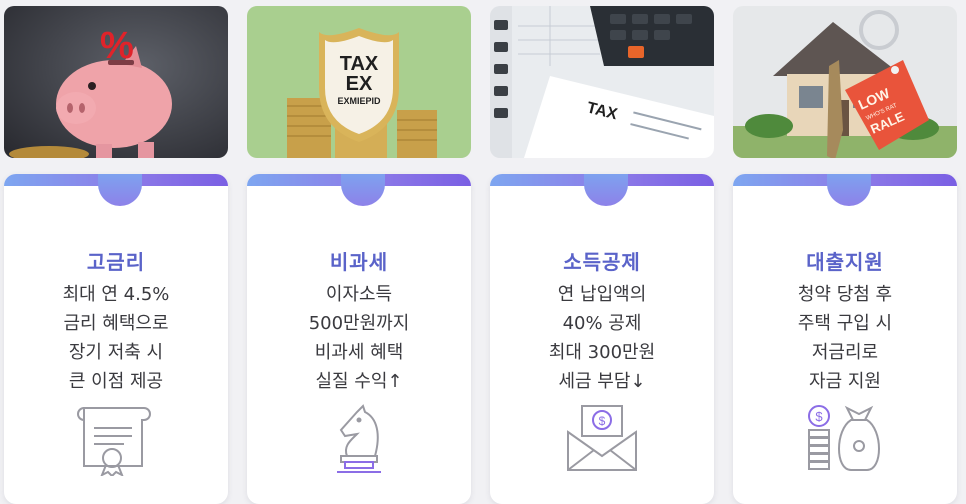 The height and width of the screenshot is (504, 966). I want to click on card-line: 최대 300만원, so click(602, 352).